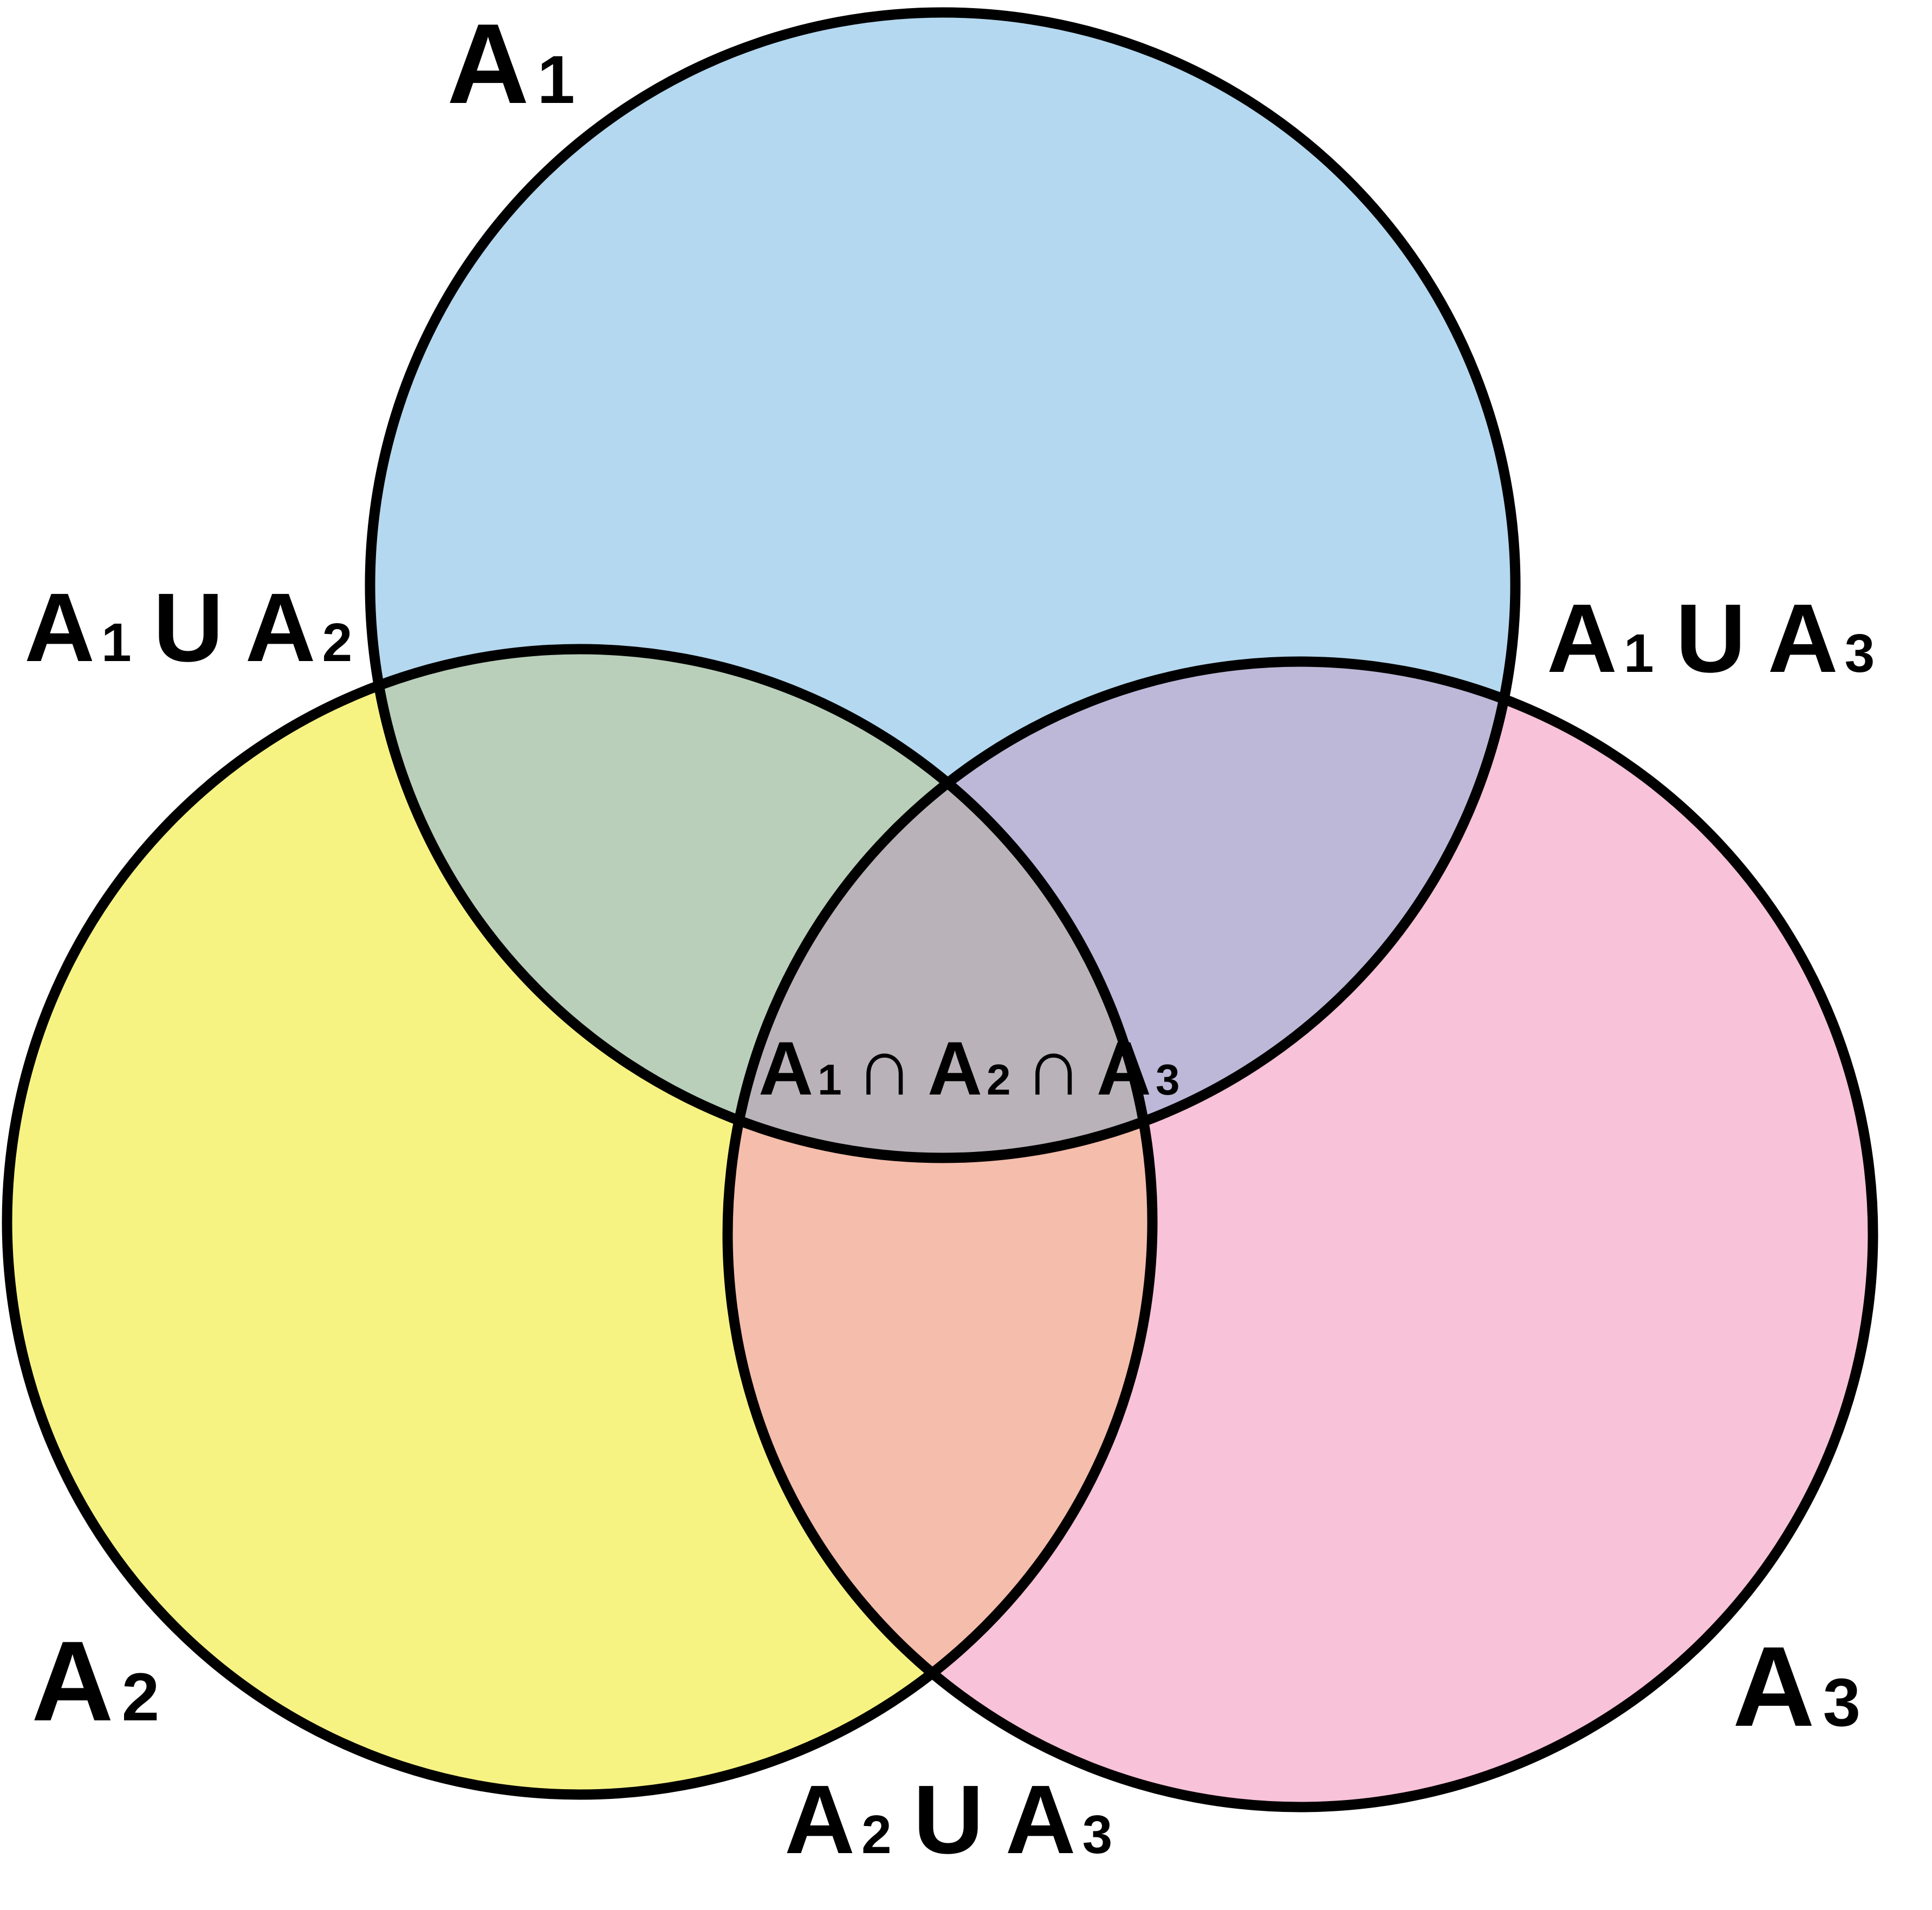 The width and height of the screenshot is (1932, 1910). I want to click on label-a2-union-a3: A2UA3, so click(948, 1819).